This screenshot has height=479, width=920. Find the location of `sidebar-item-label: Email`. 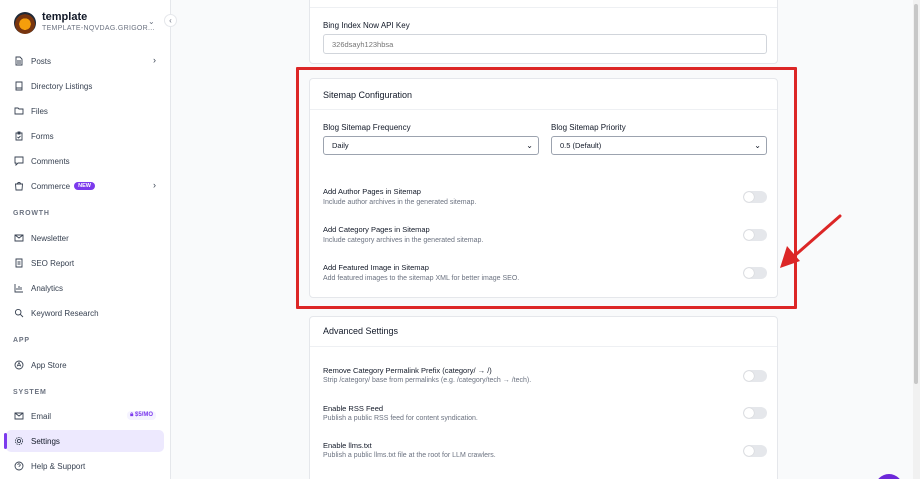

sidebar-item-label: Email is located at coordinates (41, 416).